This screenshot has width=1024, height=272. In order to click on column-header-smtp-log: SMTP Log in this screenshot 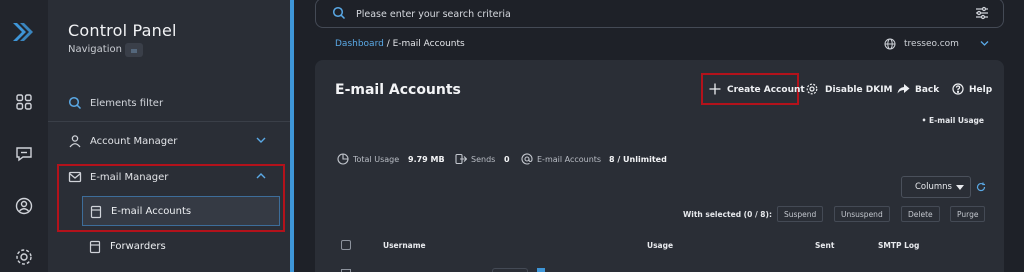, I will do `click(898, 245)`.